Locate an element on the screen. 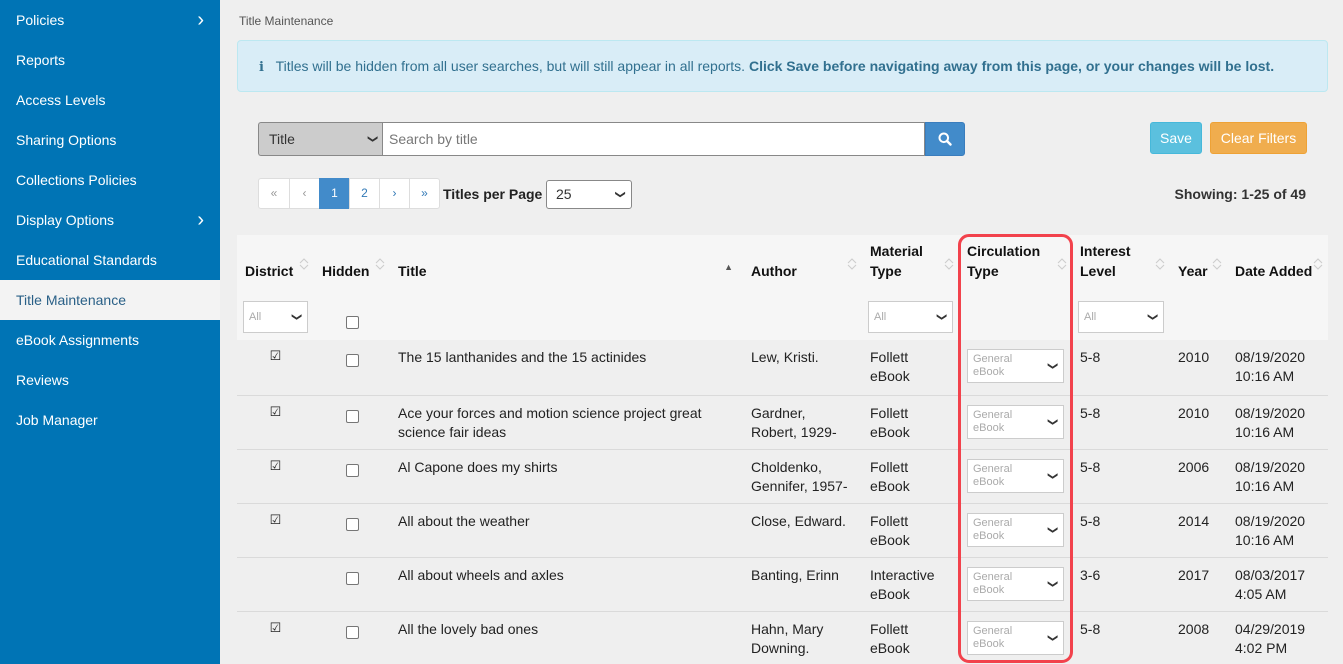  column-header-district: District is located at coordinates (275, 264).